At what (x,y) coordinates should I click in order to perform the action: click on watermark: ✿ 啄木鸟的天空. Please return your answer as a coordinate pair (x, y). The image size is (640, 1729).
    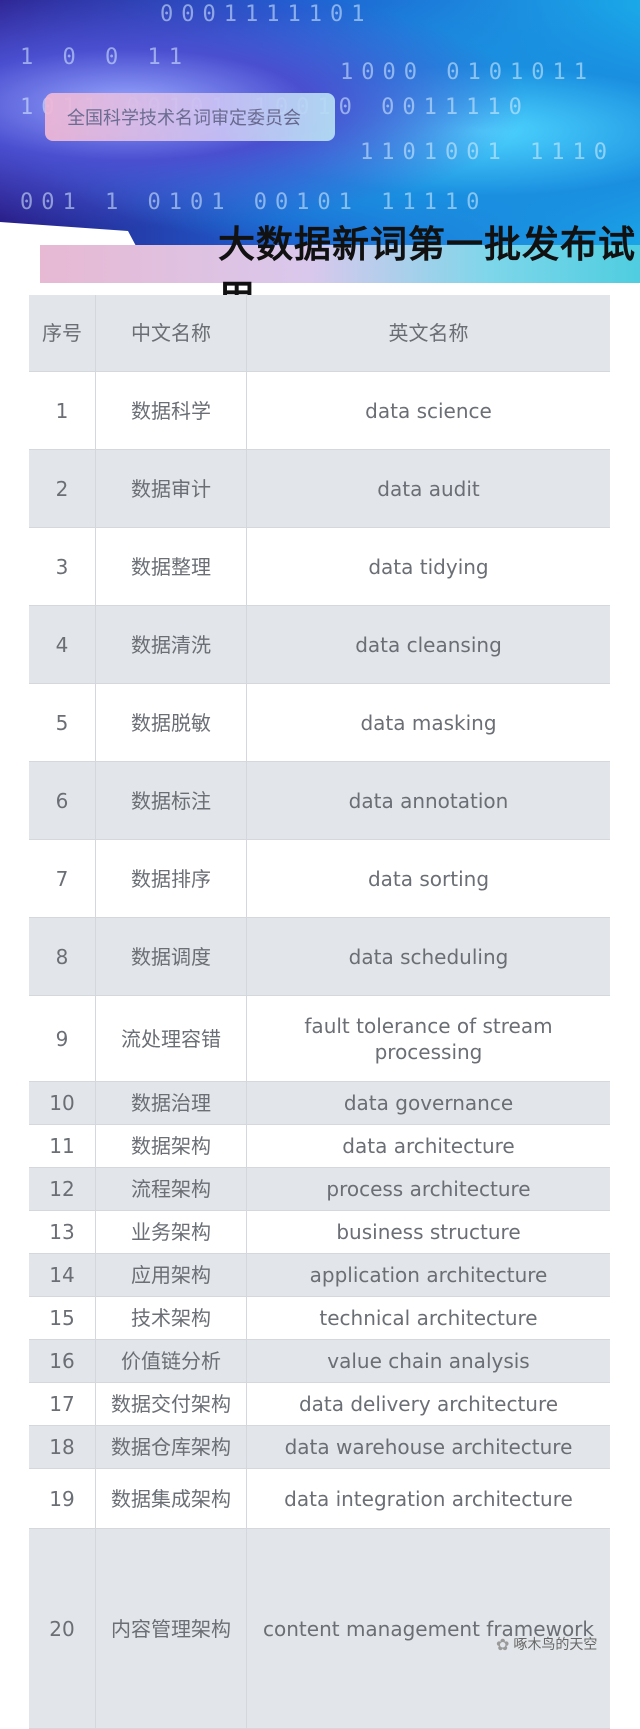
    Looking at the image, I should click on (546, 1644).